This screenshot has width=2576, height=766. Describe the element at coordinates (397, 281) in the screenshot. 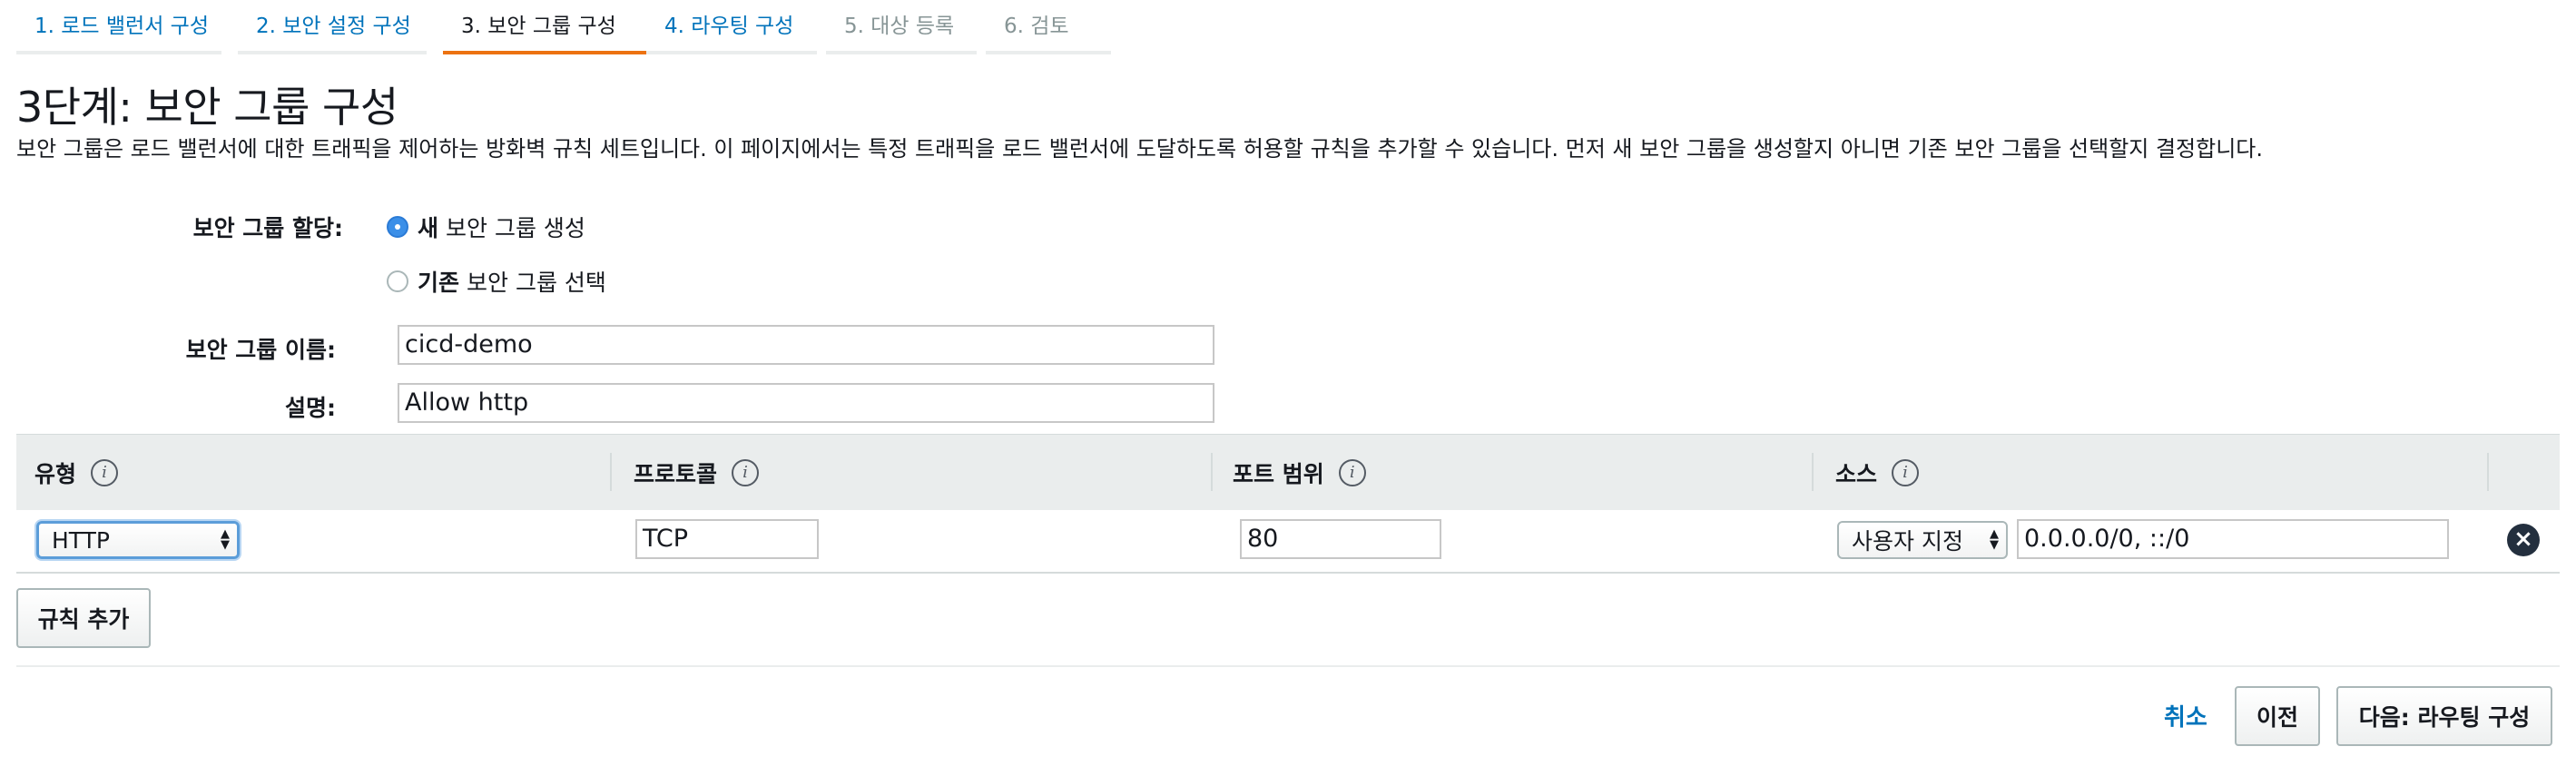

I see `radio-unchecked-icon` at that location.